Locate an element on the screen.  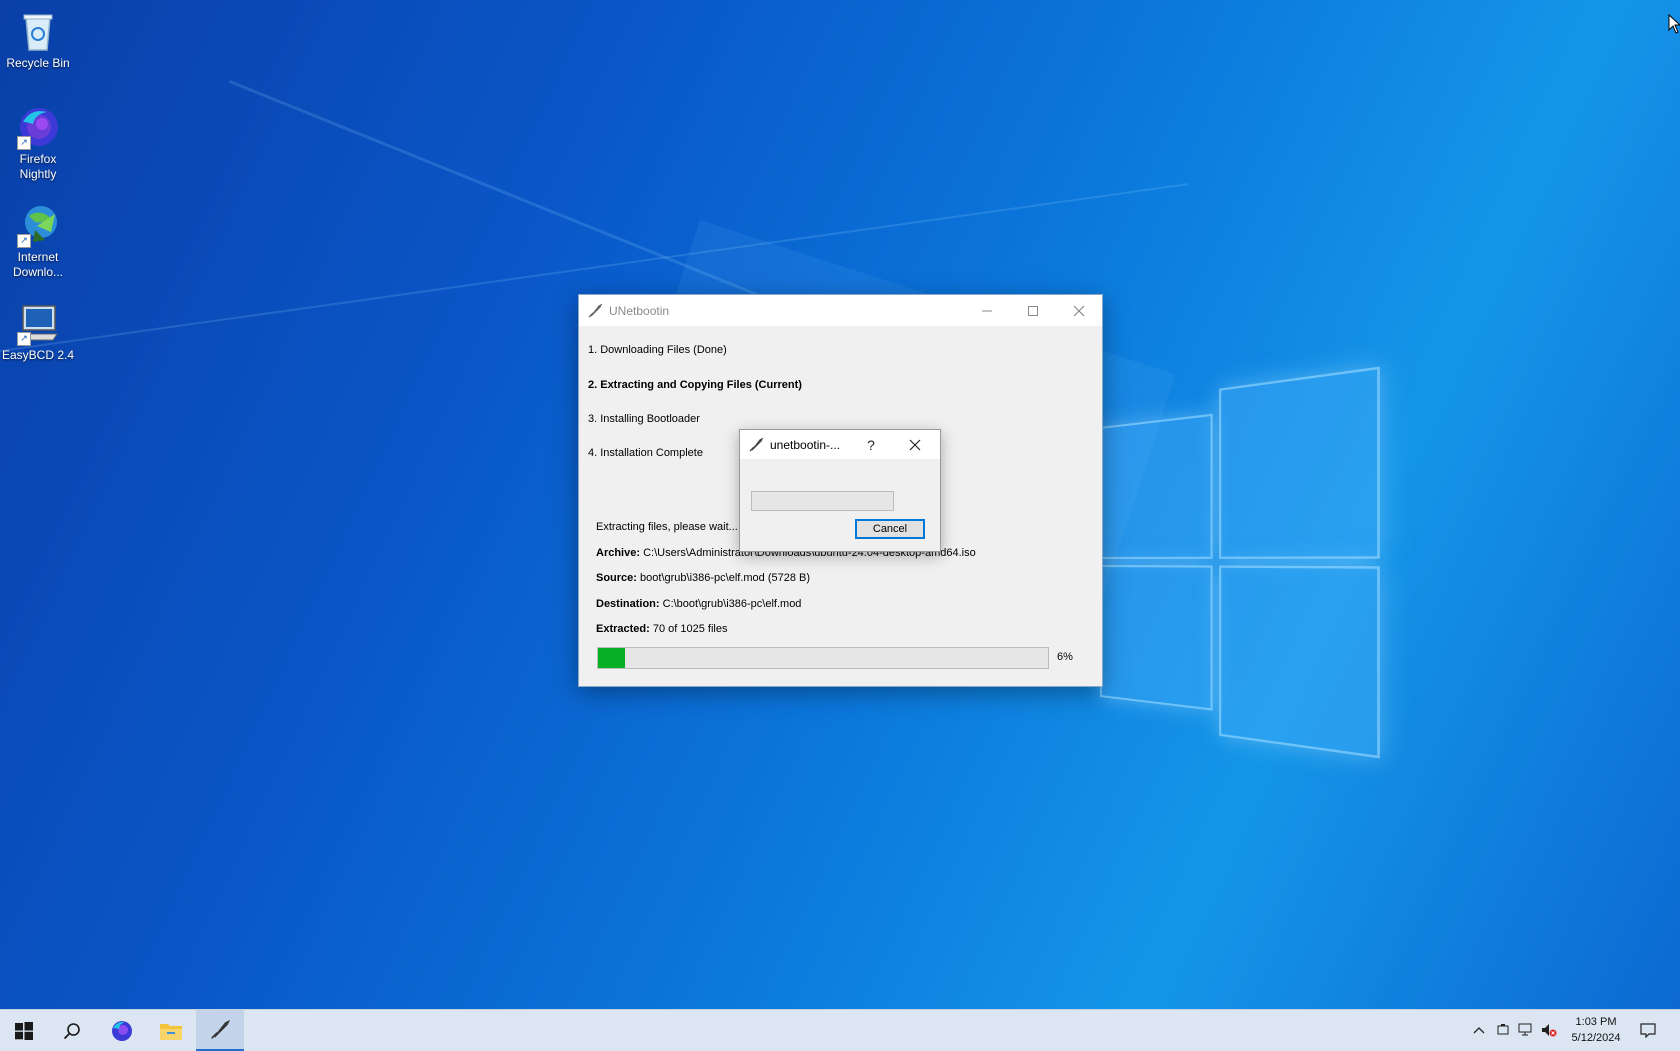
tray-device-button is located at coordinates (1503, 1030).